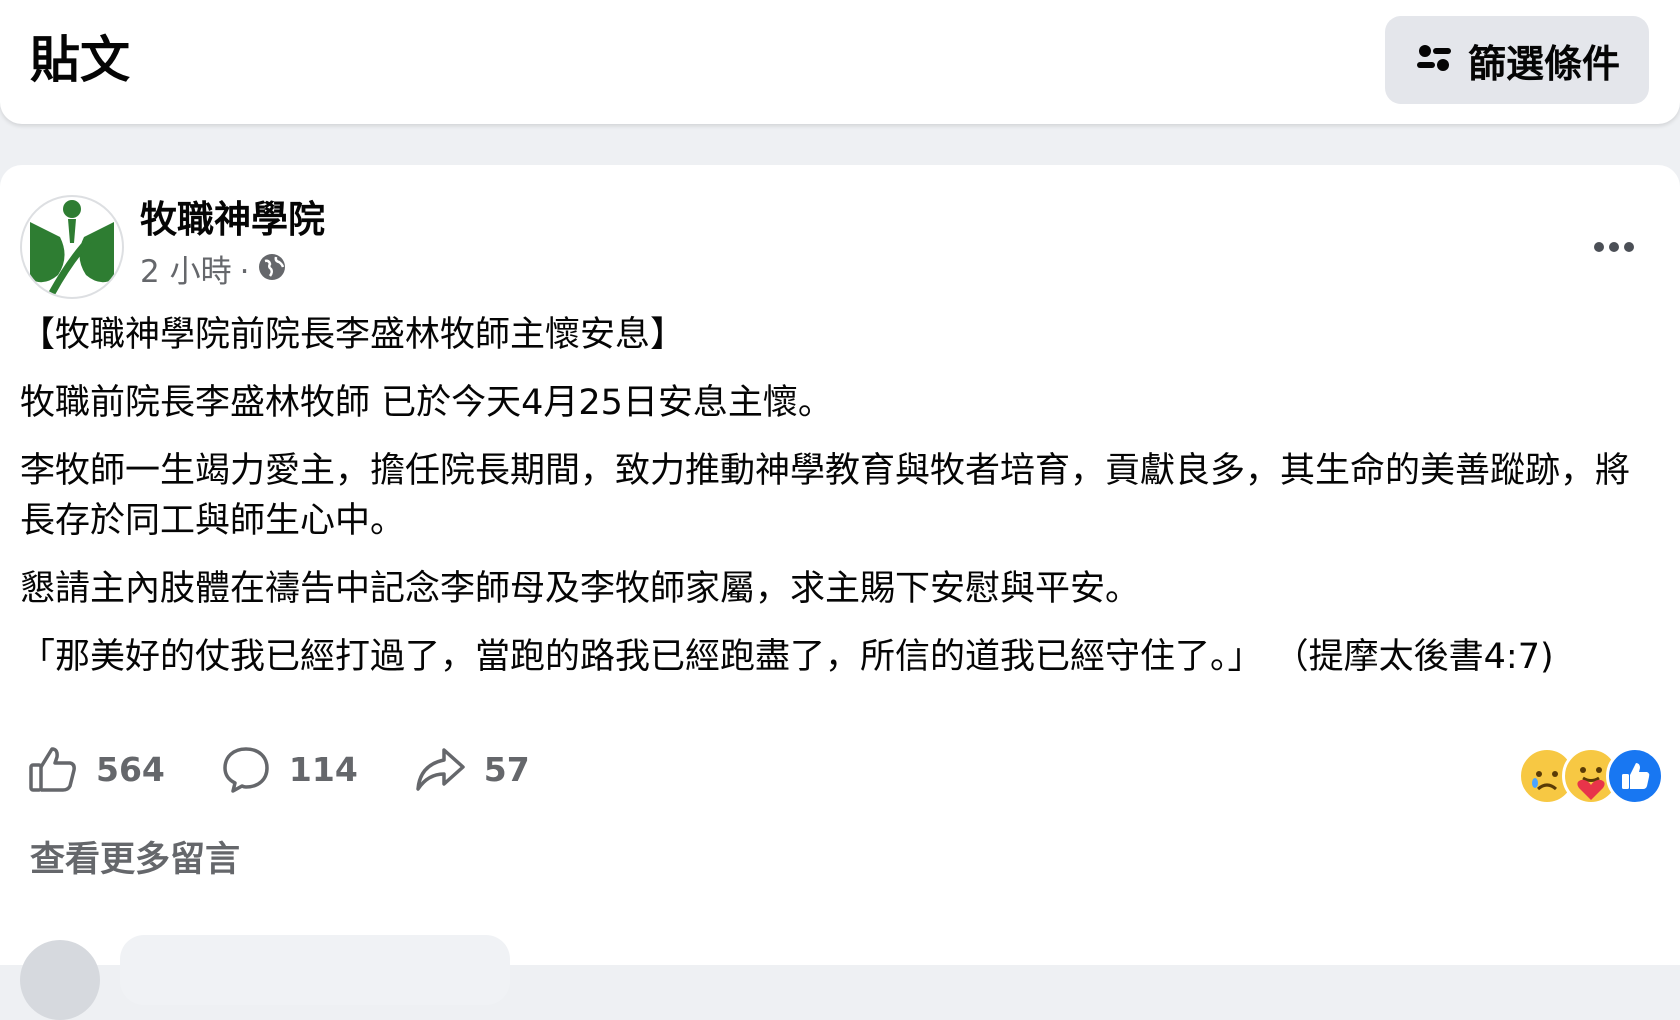  I want to click on ellipsis-icon, so click(1614, 247).